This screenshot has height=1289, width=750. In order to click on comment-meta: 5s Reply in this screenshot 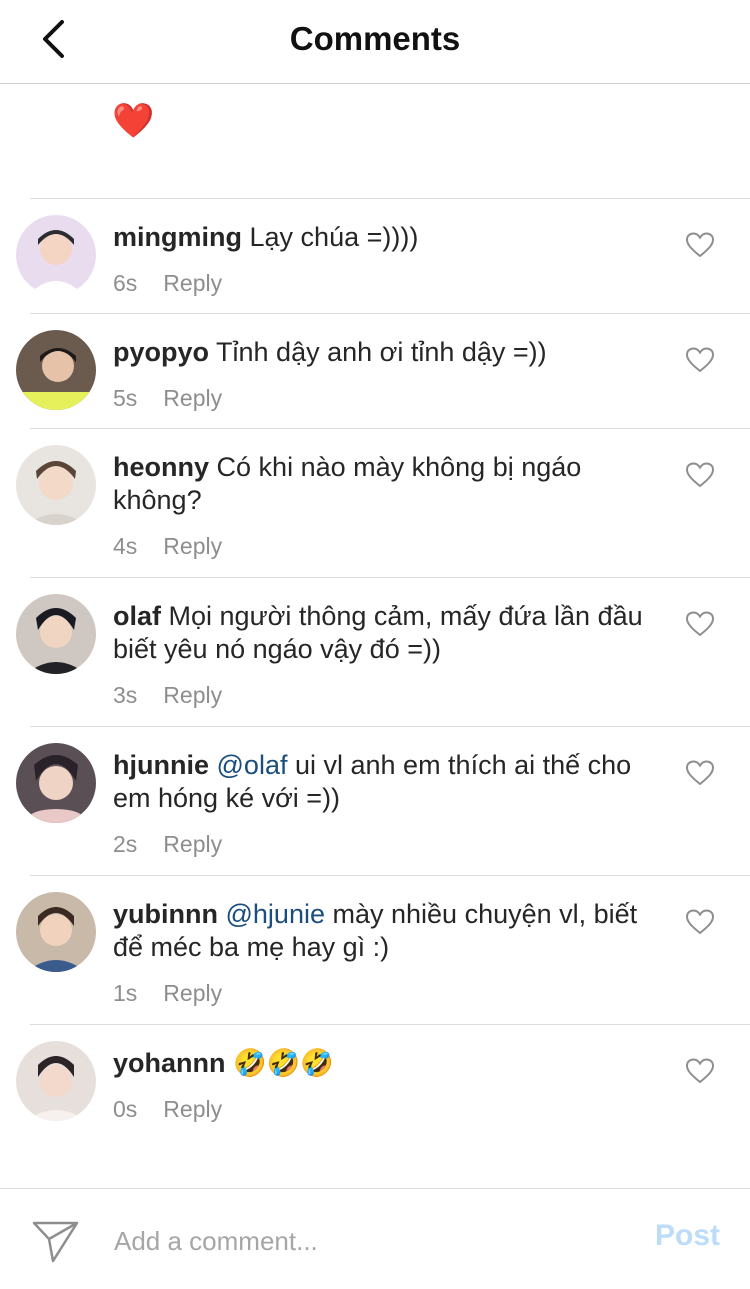, I will do `click(167, 398)`.